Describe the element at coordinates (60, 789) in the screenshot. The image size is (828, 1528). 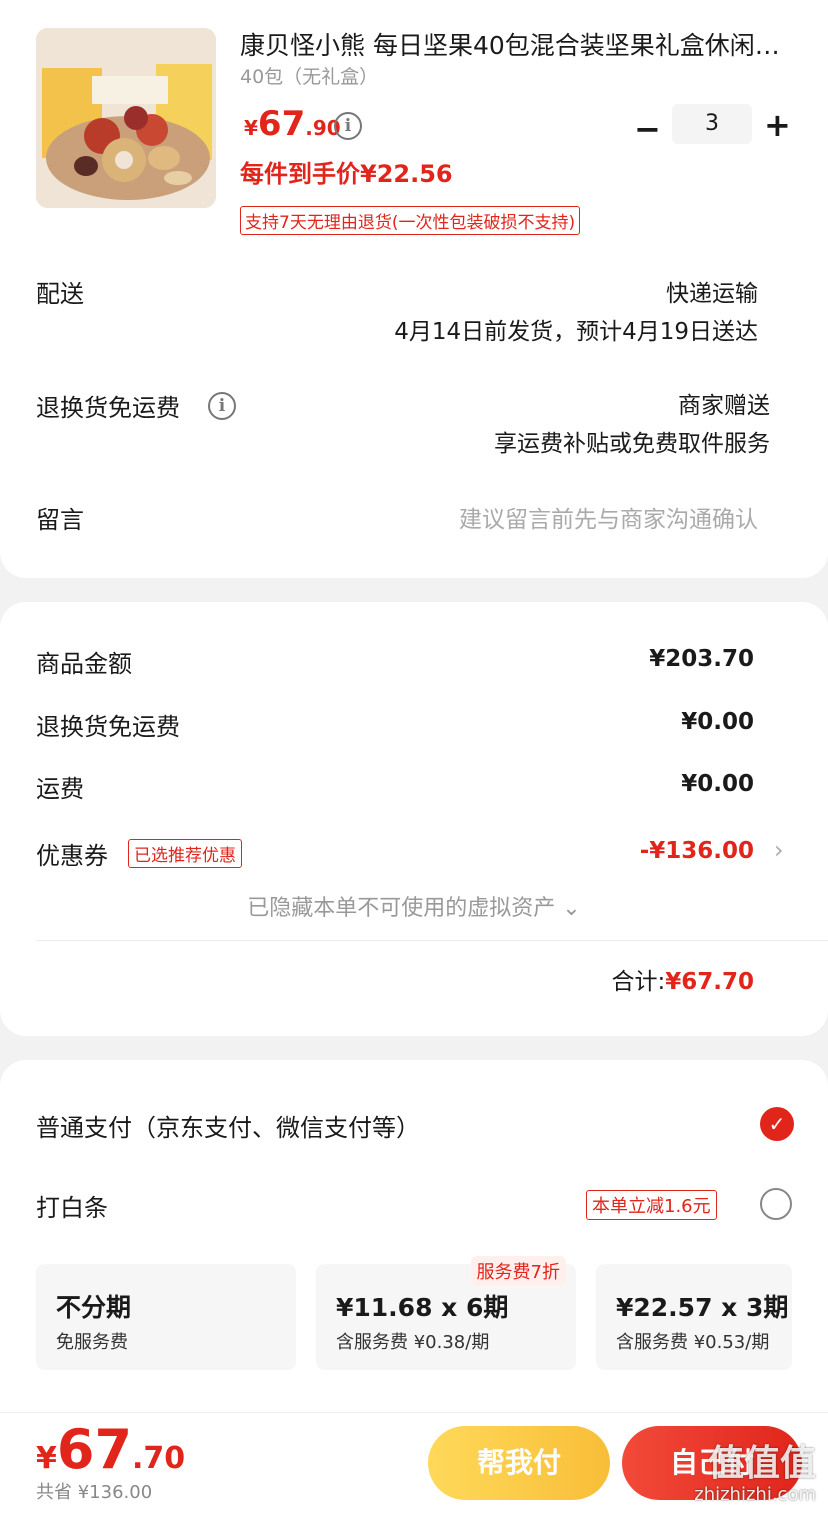
I see `shipping-fee-label: 运费` at that location.